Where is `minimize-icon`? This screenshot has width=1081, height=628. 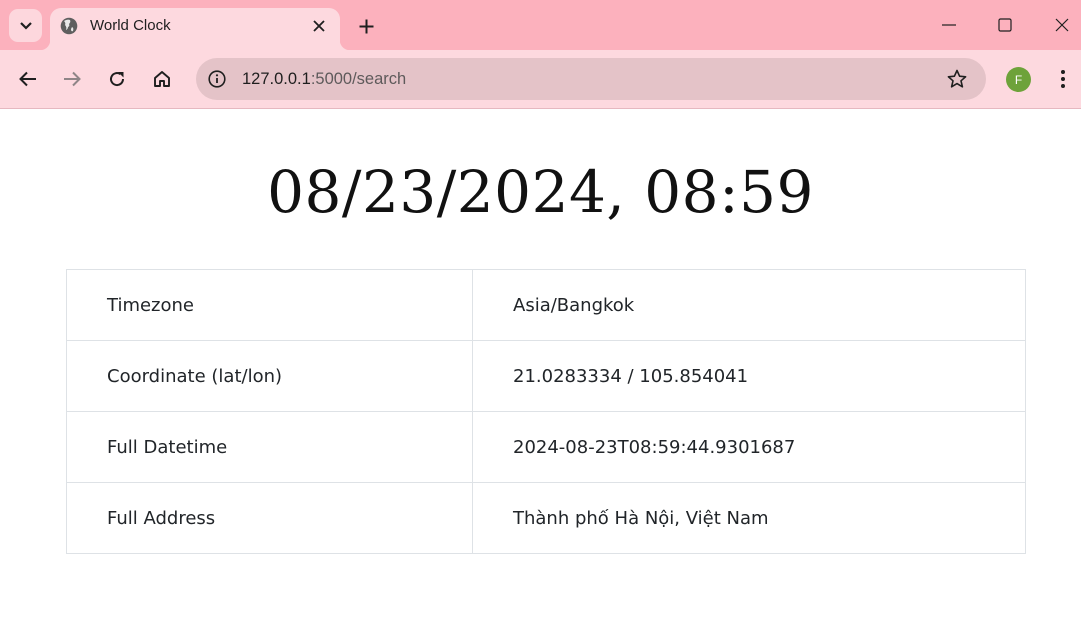 minimize-icon is located at coordinates (949, 25).